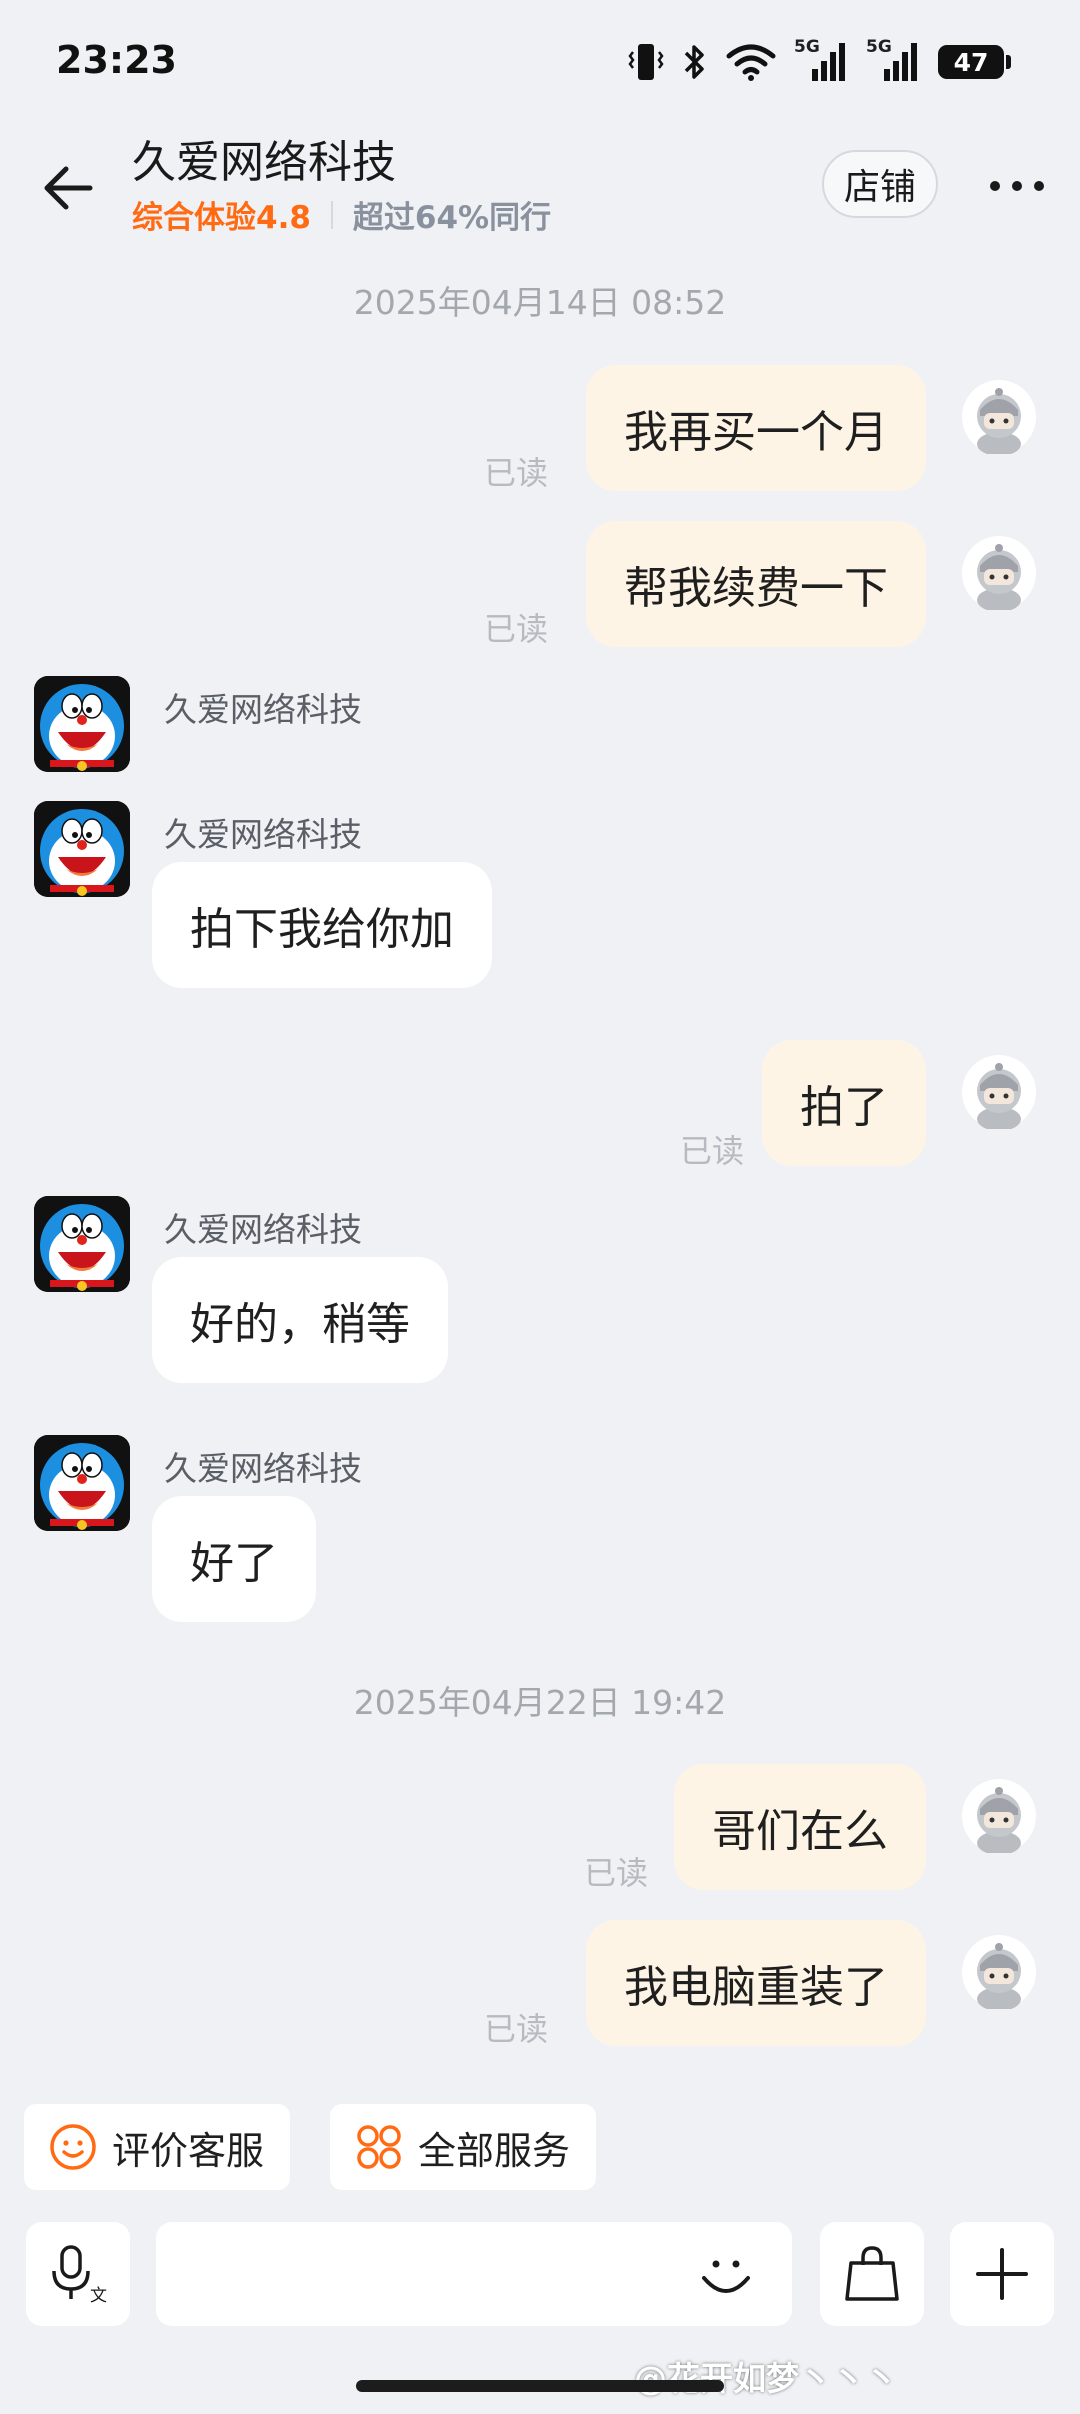 This screenshot has width=1080, height=2414. What do you see at coordinates (540, 302) in the screenshot?
I see `timestamp: 2025年04月14日 08:52` at bounding box center [540, 302].